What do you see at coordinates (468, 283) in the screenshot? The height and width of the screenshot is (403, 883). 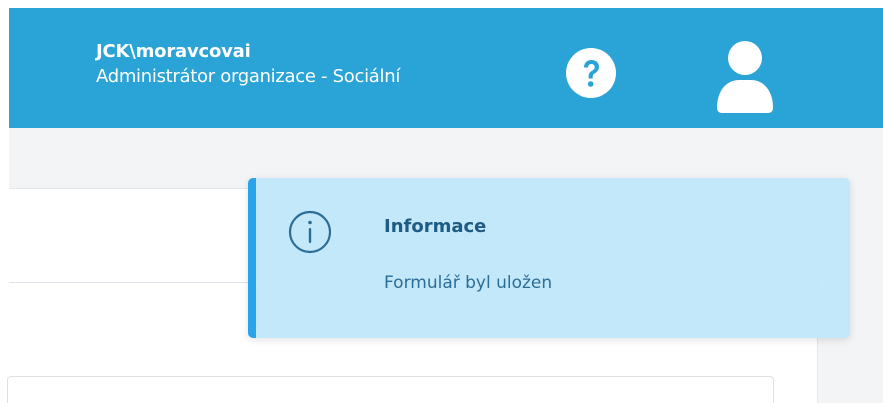 I see `toast-message: Formulář byl uložen` at bounding box center [468, 283].